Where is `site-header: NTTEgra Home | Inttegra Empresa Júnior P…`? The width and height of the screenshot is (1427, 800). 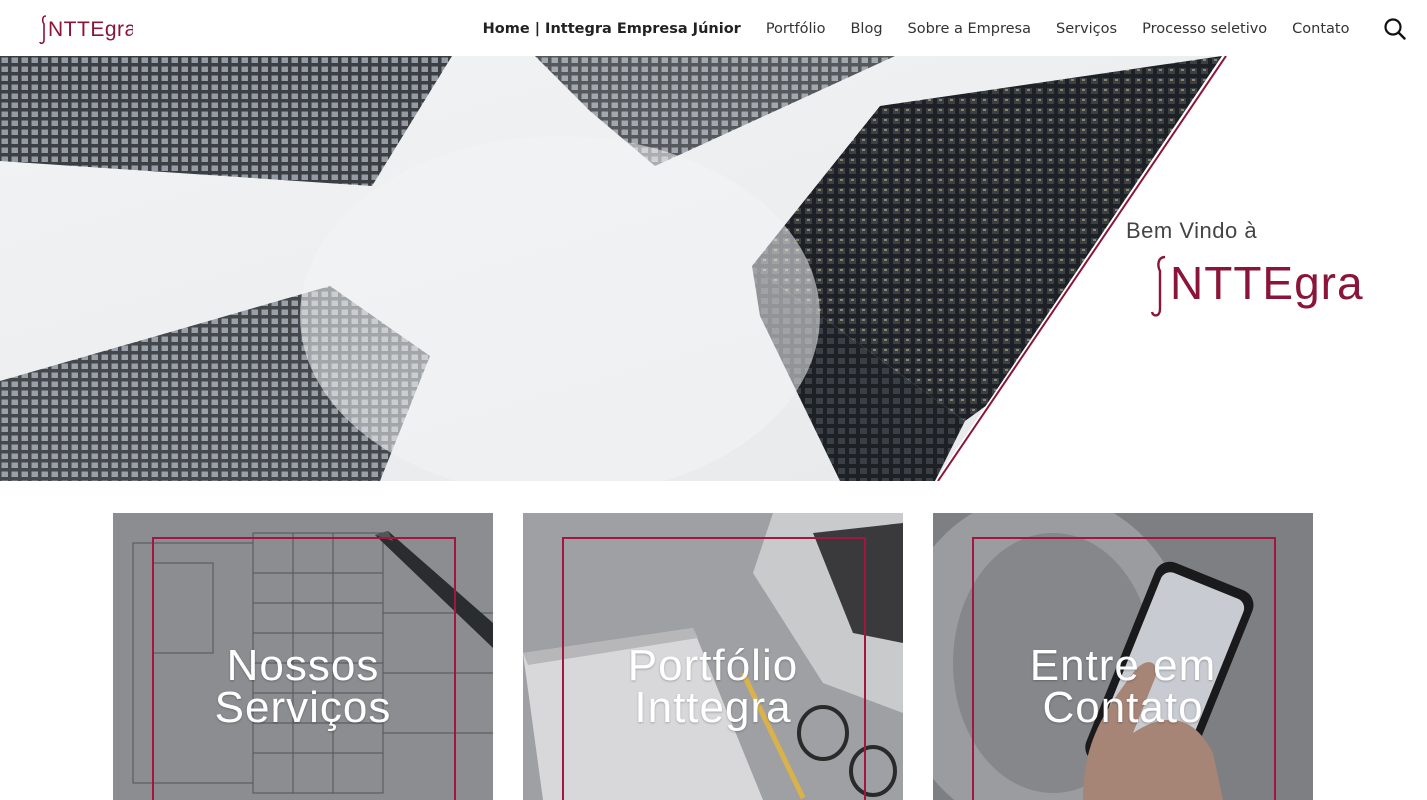 site-header: NTTEgra Home | Inttegra Empresa Júnior P… is located at coordinates (713, 28).